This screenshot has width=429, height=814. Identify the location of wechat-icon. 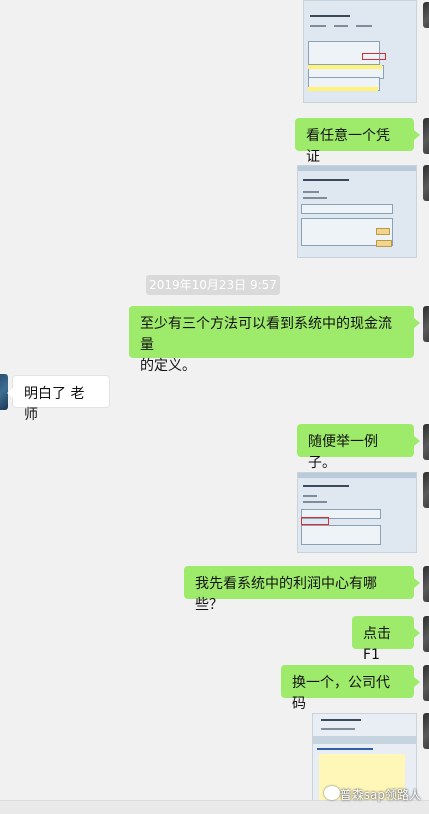
(332, 793).